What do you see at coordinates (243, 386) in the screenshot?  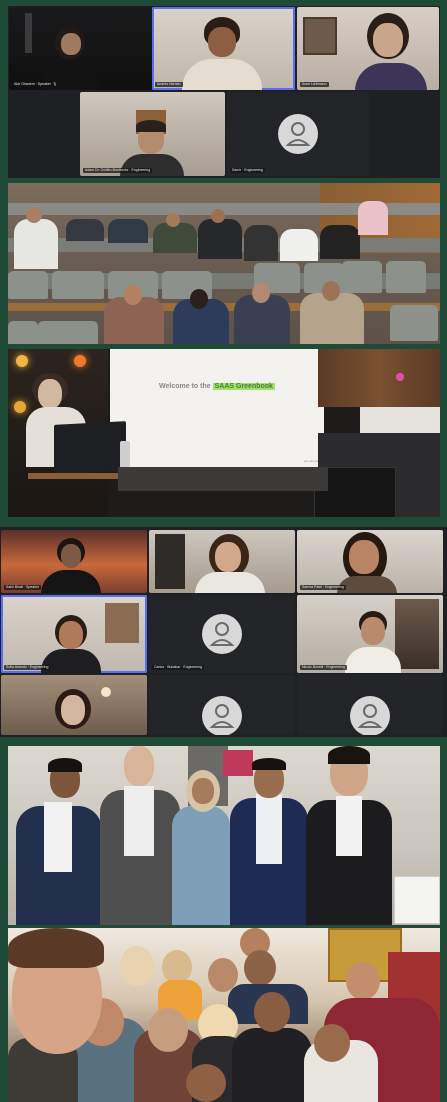 I see `slide-title-highlight: SAAS Greenbook` at bounding box center [243, 386].